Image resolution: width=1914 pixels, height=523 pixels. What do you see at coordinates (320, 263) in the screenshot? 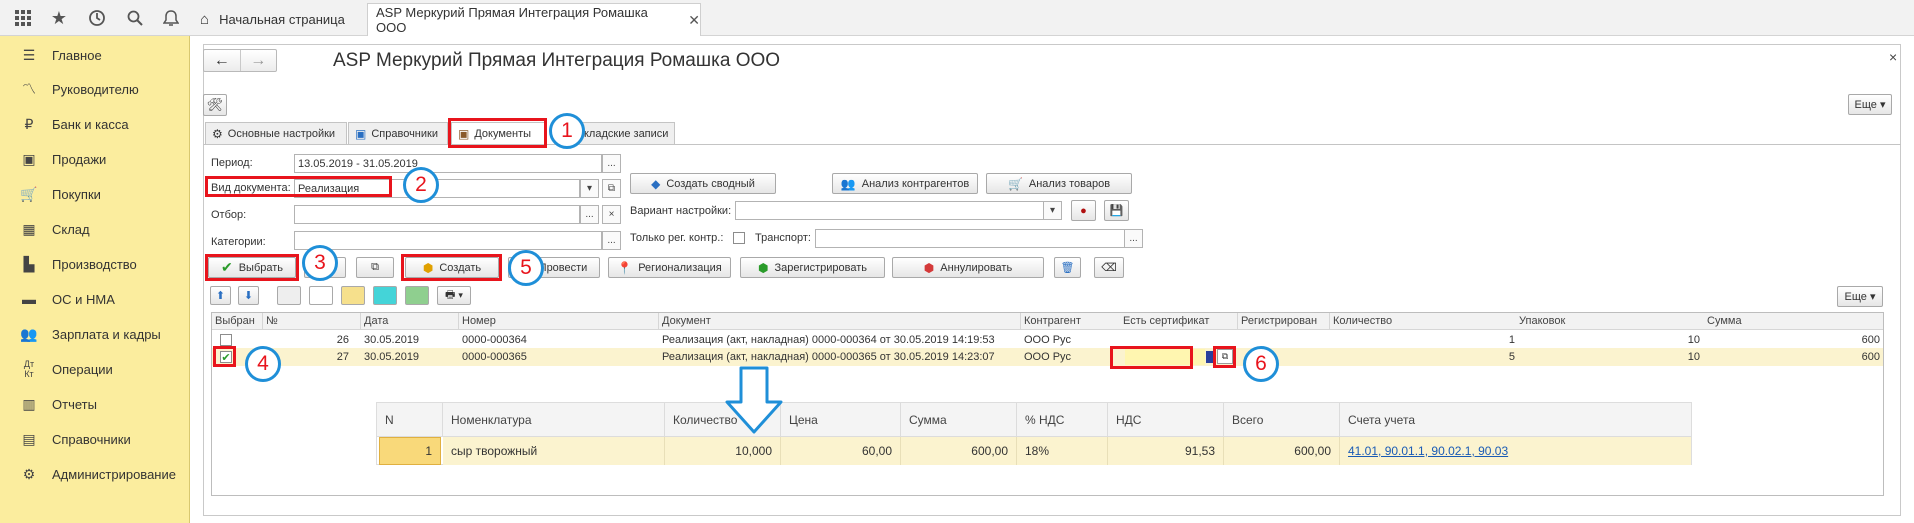
I see `step-marker-3: 3` at bounding box center [320, 263].